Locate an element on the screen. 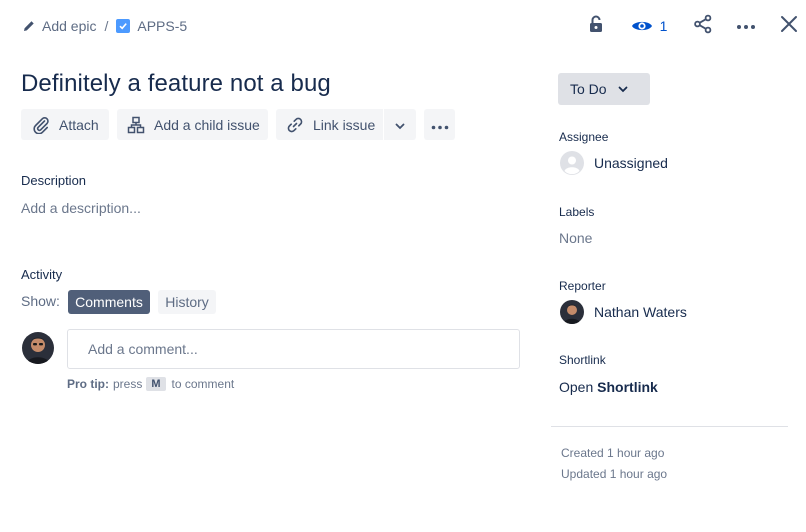 The height and width of the screenshot is (532, 806). close-button is located at coordinates (789, 26).